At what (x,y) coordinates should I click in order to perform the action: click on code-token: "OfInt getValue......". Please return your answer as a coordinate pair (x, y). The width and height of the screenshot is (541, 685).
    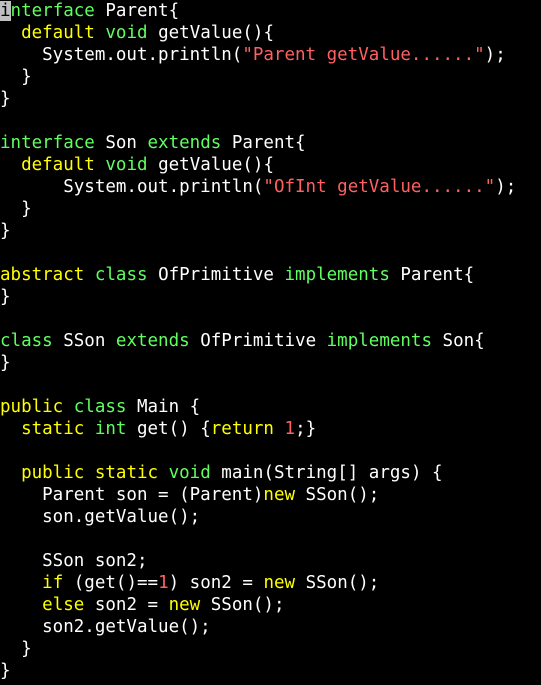
    Looking at the image, I should click on (379, 187).